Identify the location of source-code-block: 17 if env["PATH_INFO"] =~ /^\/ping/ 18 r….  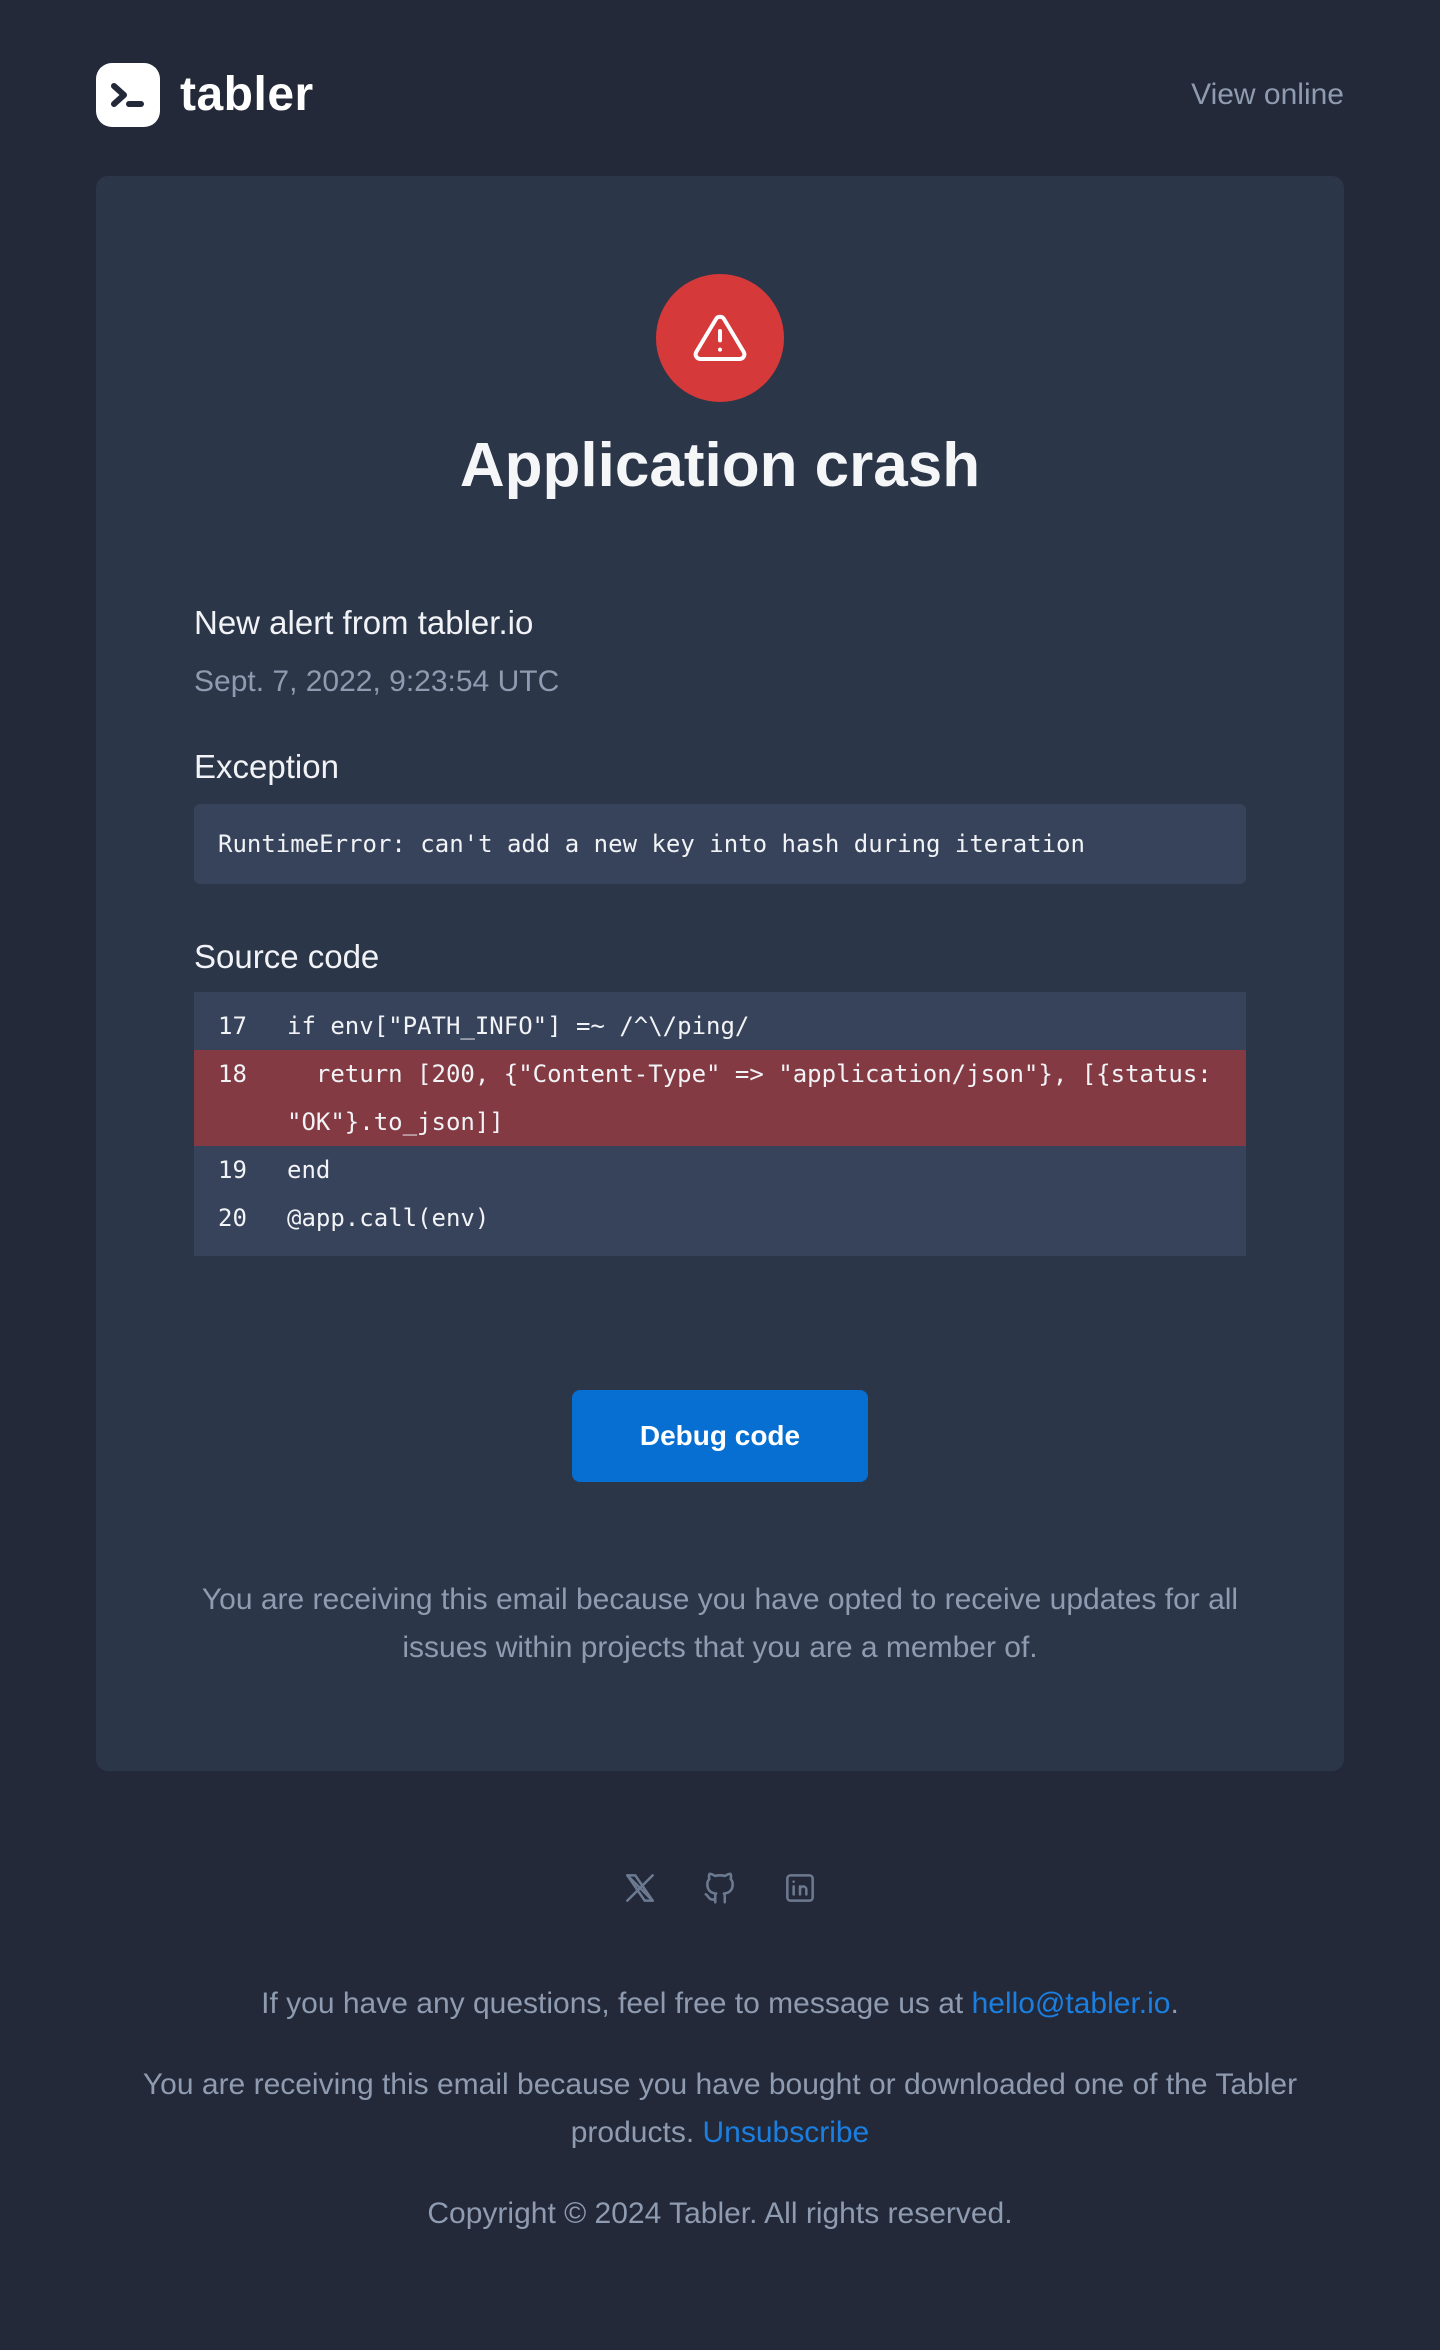
(720, 1124).